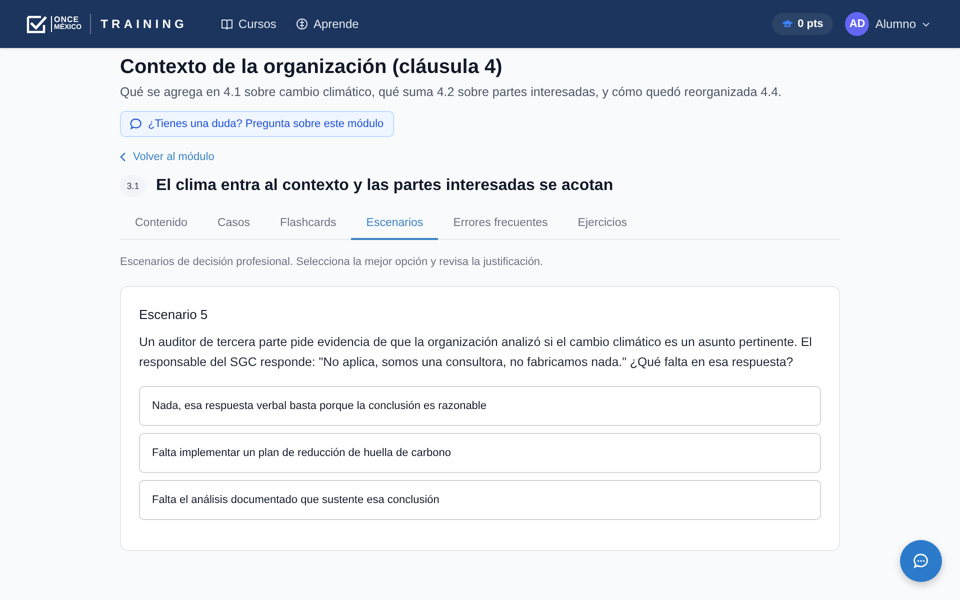 The image size is (960, 600). Describe the element at coordinates (308, 224) in the screenshot. I see `tab: Flashcards` at that location.